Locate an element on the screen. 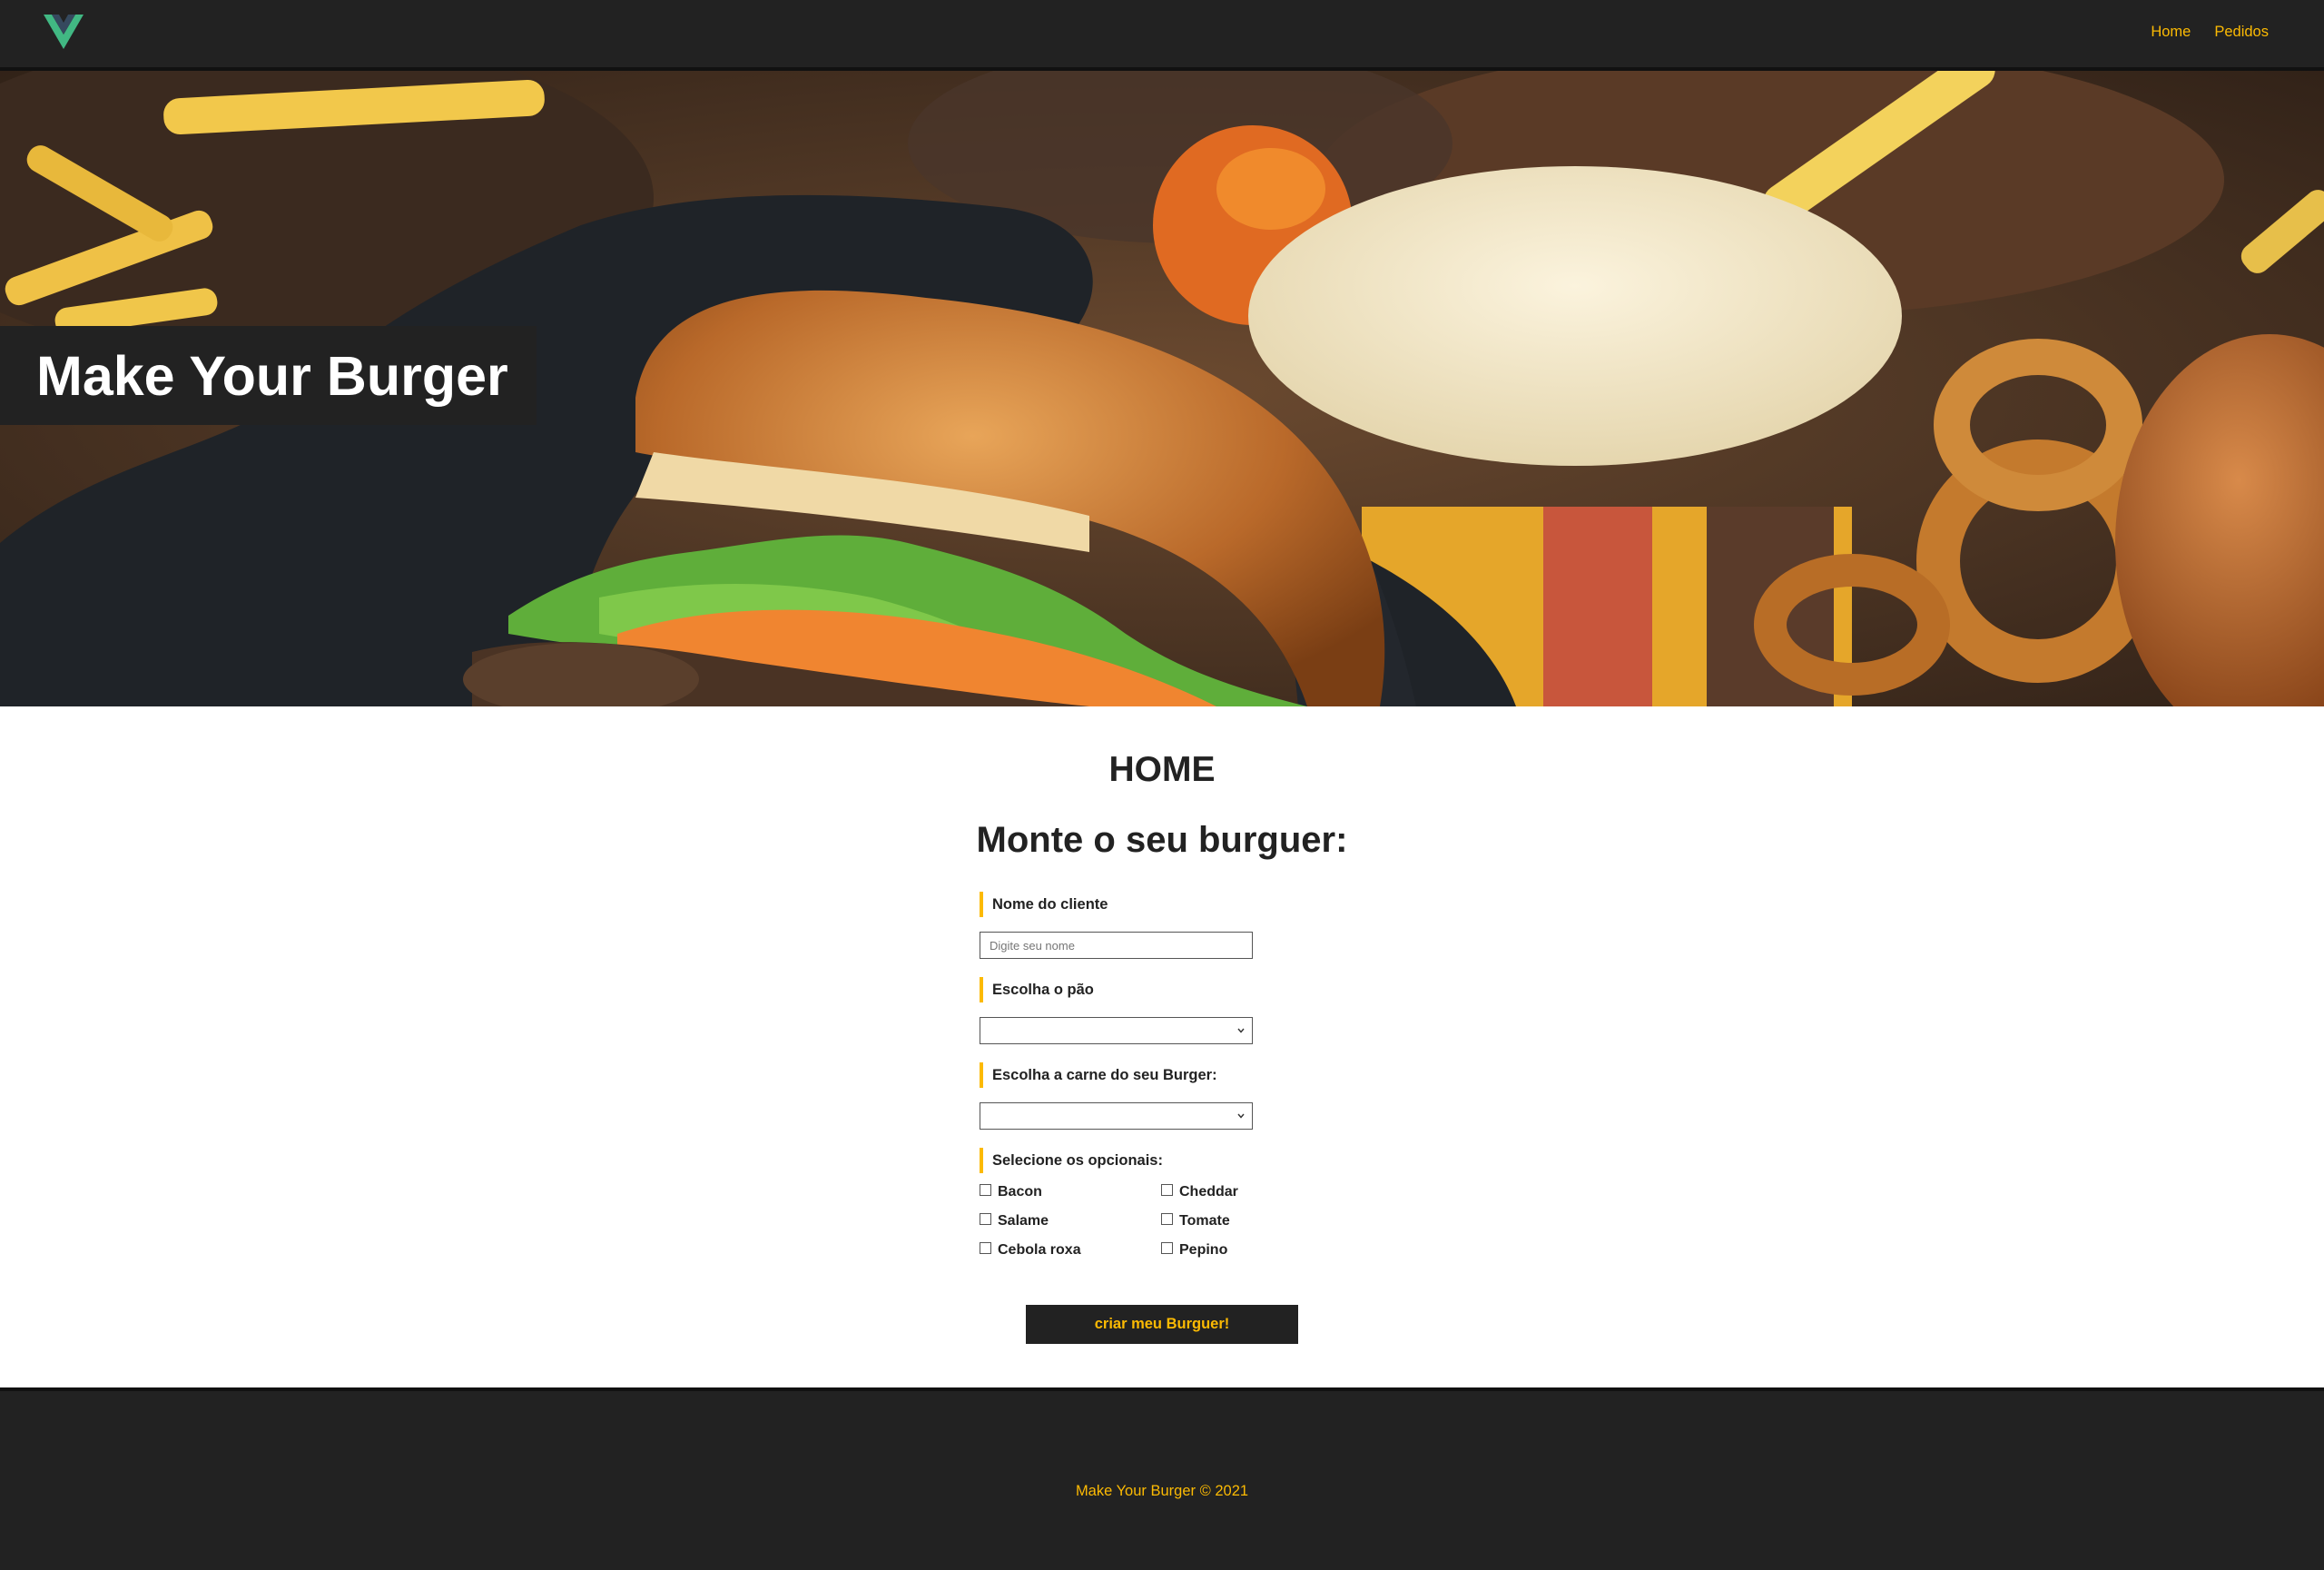 The width and height of the screenshot is (2324, 1570). optional-cheddar: Cheddar is located at coordinates (1224, 1191).